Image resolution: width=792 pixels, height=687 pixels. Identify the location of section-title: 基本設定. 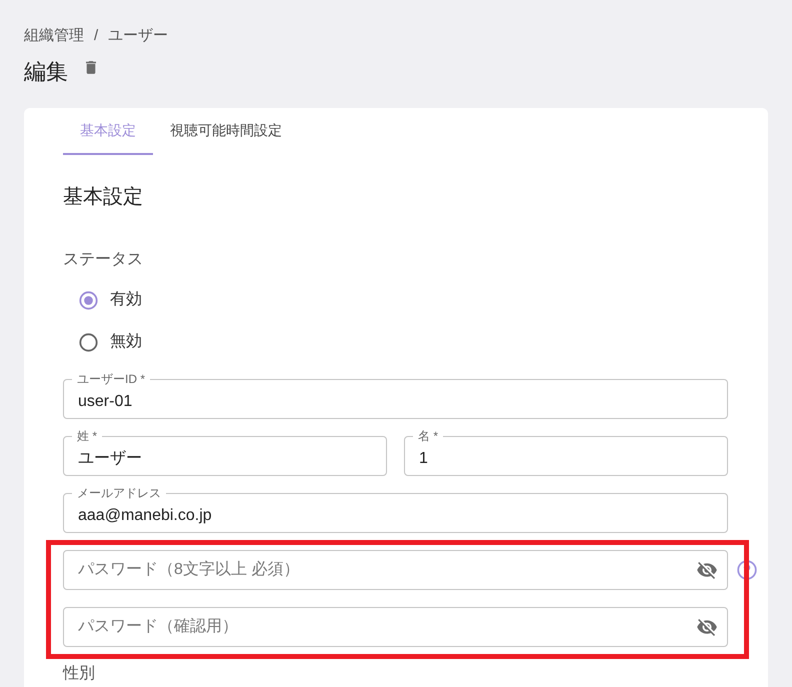
(103, 197).